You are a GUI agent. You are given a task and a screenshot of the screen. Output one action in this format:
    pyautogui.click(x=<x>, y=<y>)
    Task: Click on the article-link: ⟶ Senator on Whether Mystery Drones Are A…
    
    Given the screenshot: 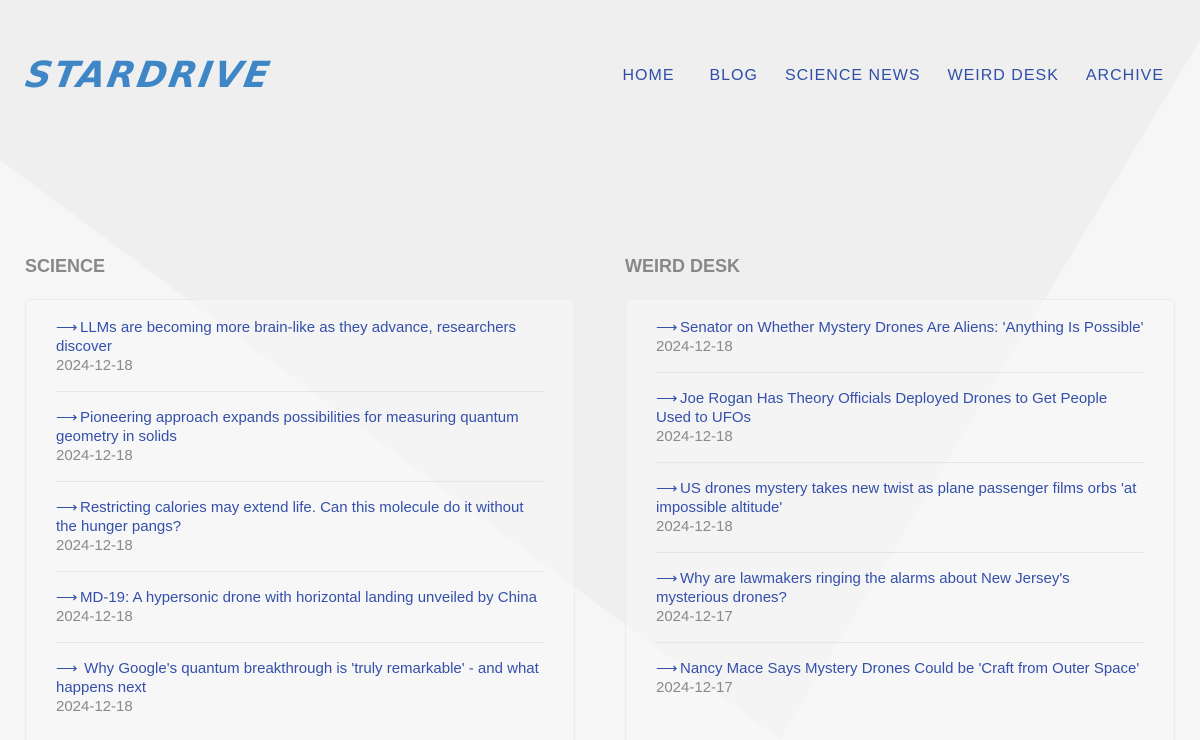 What is the action you would take?
    pyautogui.click(x=900, y=327)
    